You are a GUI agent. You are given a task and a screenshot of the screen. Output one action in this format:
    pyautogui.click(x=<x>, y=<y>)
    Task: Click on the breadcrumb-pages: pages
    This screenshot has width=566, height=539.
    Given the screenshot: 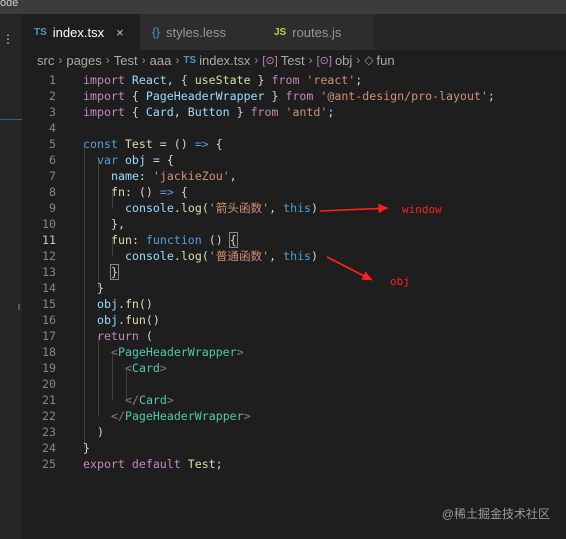 What is the action you would take?
    pyautogui.click(x=83, y=60)
    